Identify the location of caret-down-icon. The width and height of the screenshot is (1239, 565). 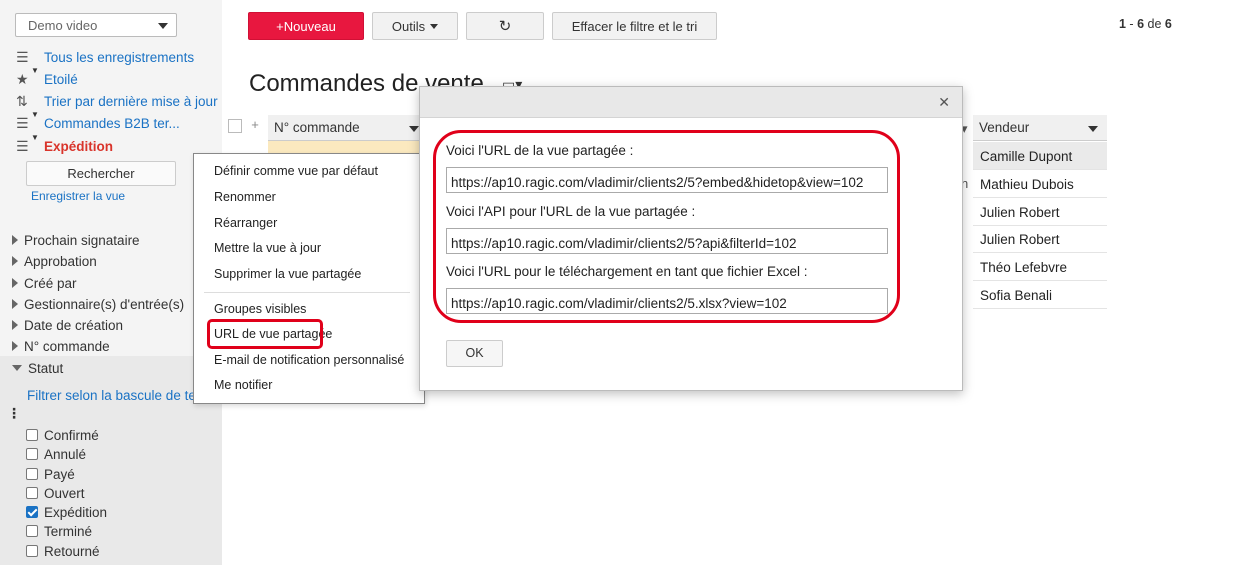
(17, 368).